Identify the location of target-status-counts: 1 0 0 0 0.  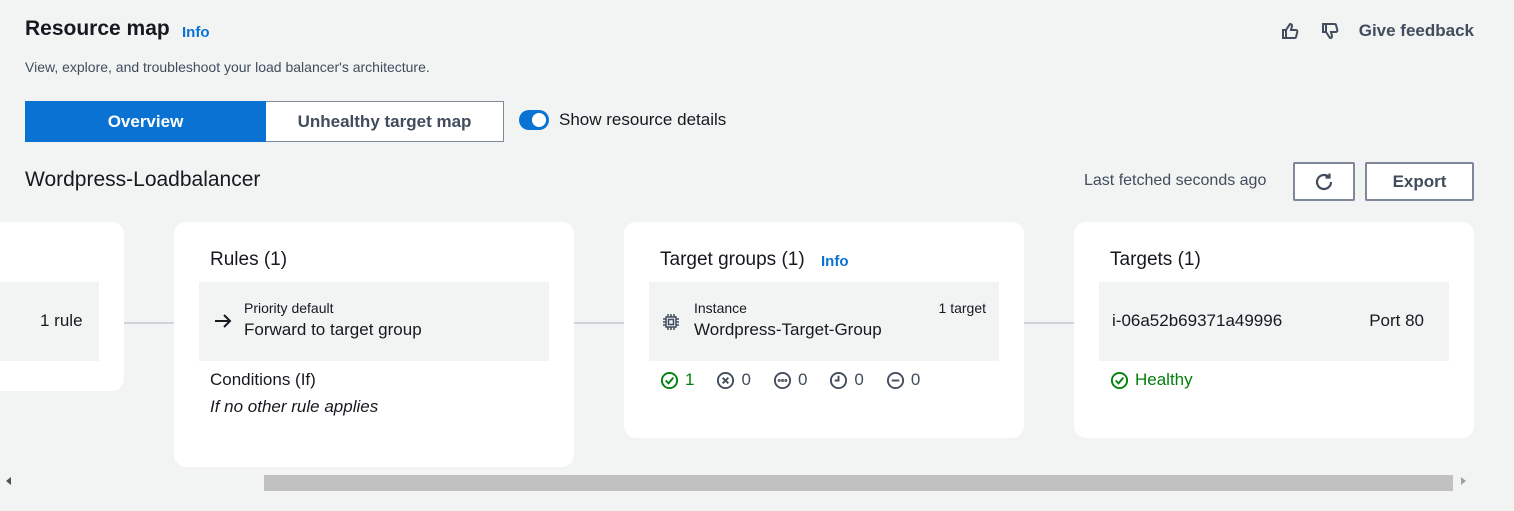
(801, 380).